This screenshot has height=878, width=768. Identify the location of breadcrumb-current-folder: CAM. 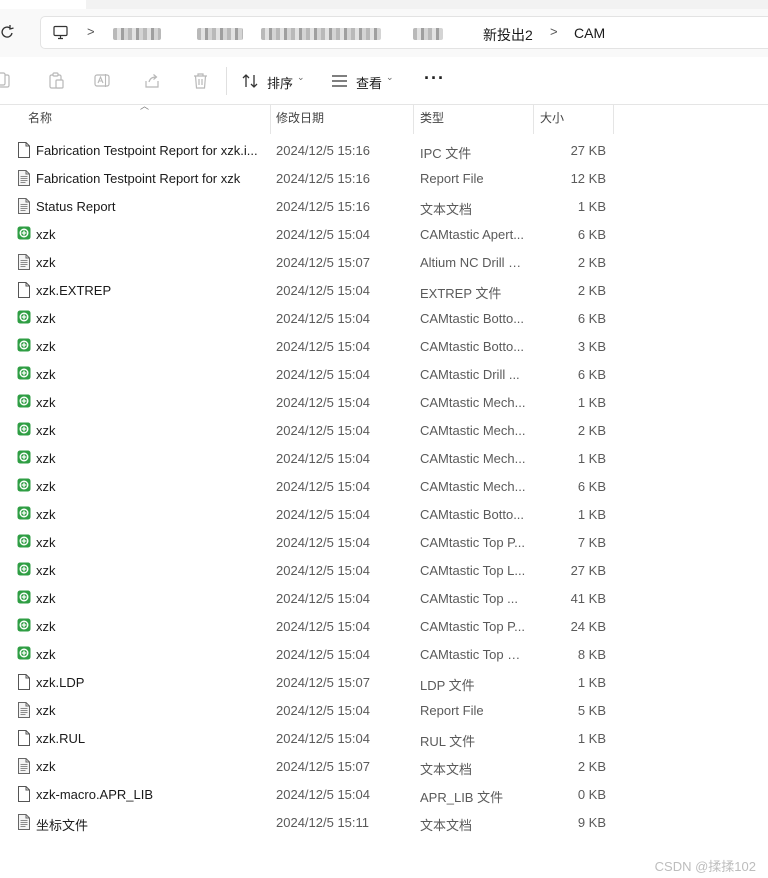
(589, 33).